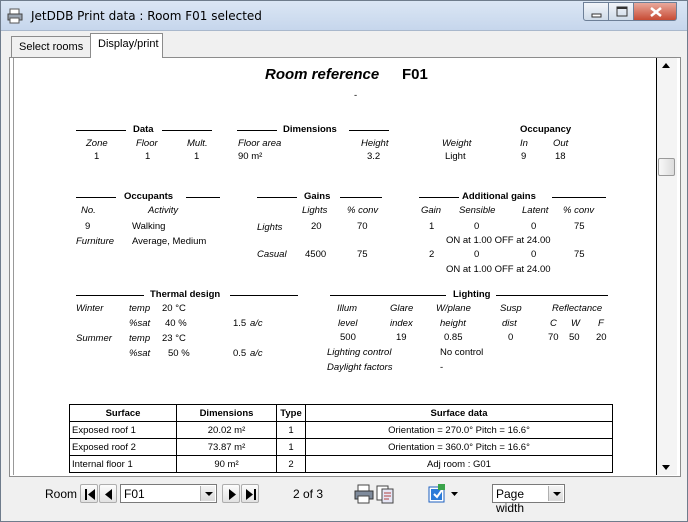 This screenshot has width=688, height=522. I want to click on tab-display-print: Display/print, so click(126, 45).